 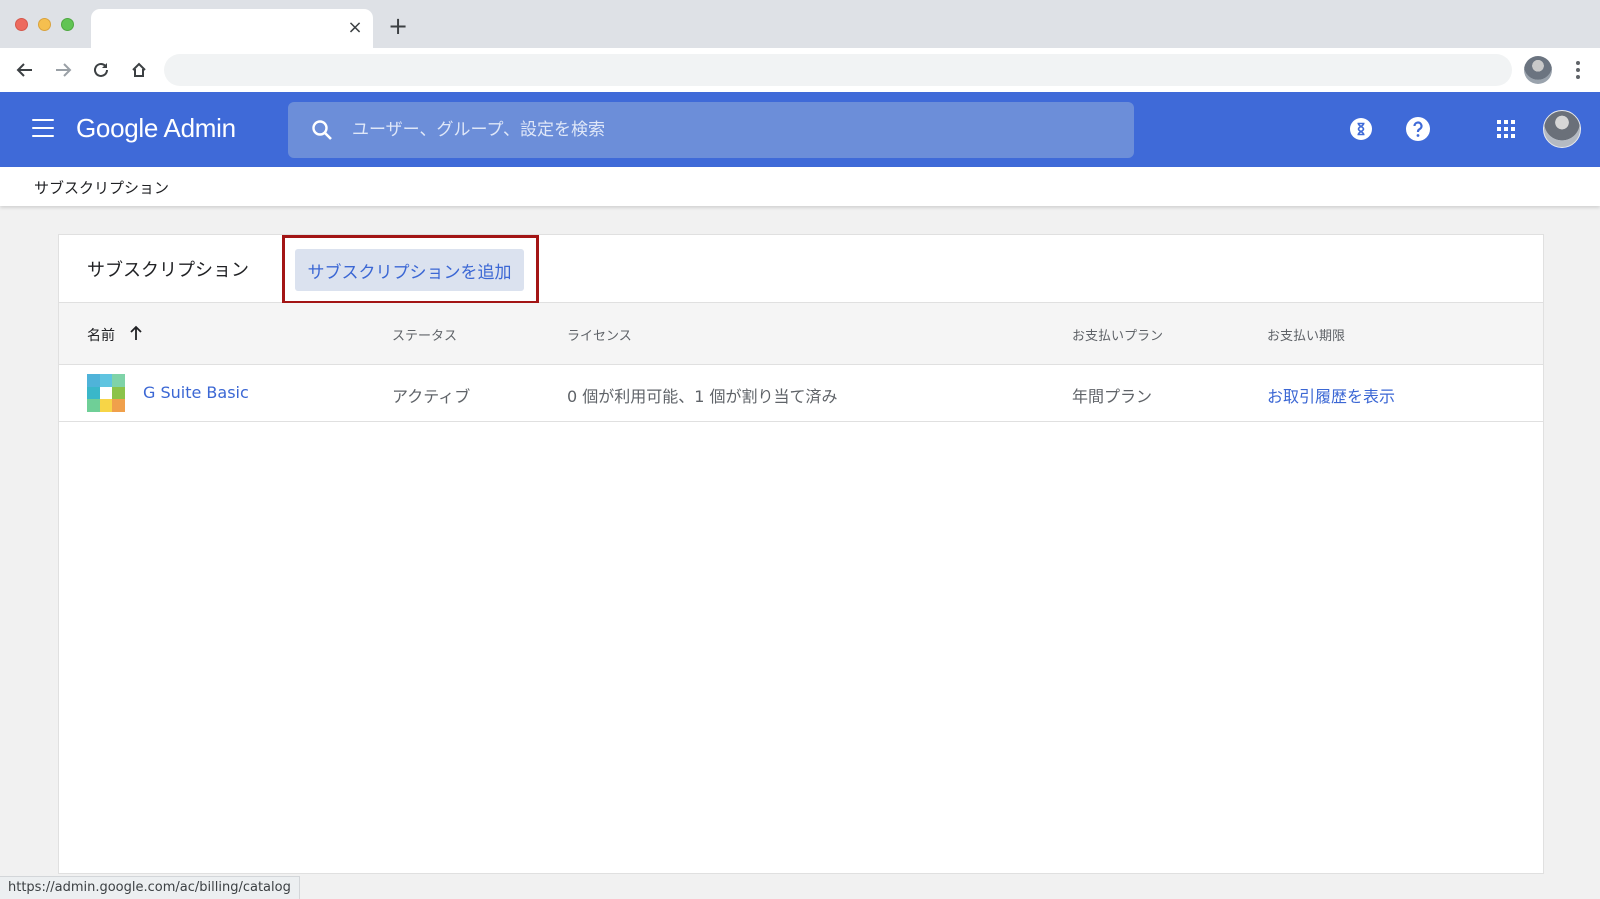 I want to click on table-header: 名前 ステータス ライセンス お支払いプラン お支払い期限, so click(x=801, y=334).